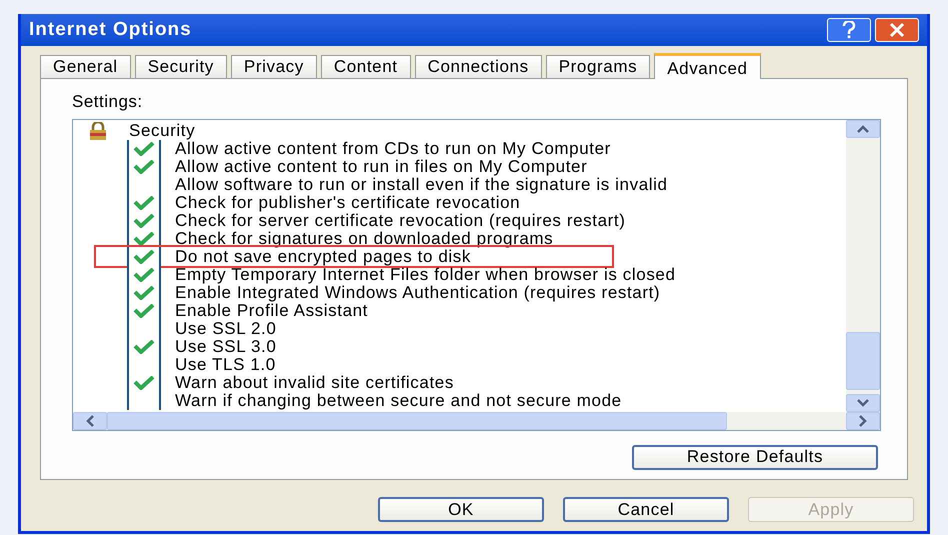 The image size is (948, 535). I want to click on setting-label: Use TLS 1.0, so click(225, 365).